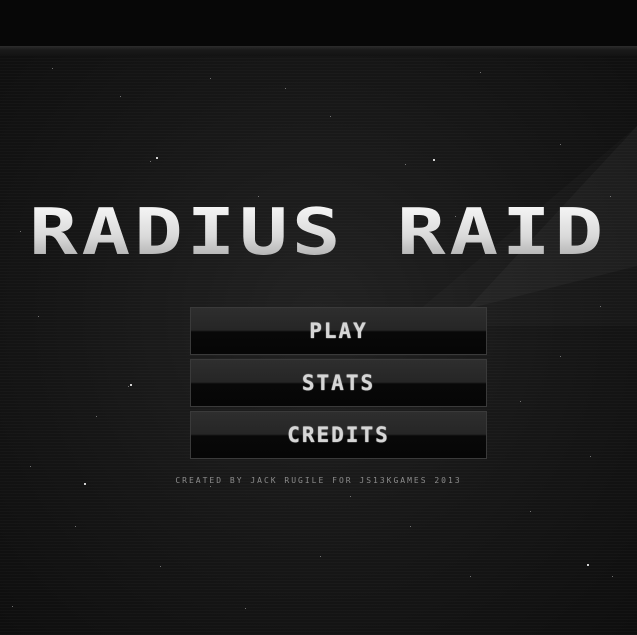  Describe the element at coordinates (318, 51) in the screenshot. I see `top-bar-edge` at that location.